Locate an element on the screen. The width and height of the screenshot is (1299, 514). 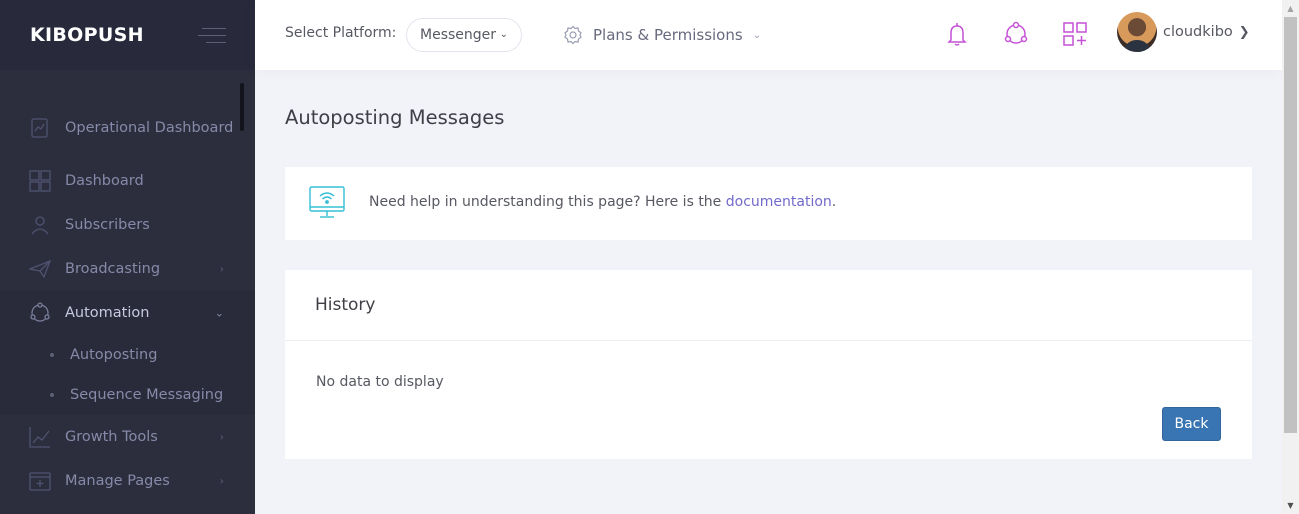
documentation-link: documentation is located at coordinates (779, 202).